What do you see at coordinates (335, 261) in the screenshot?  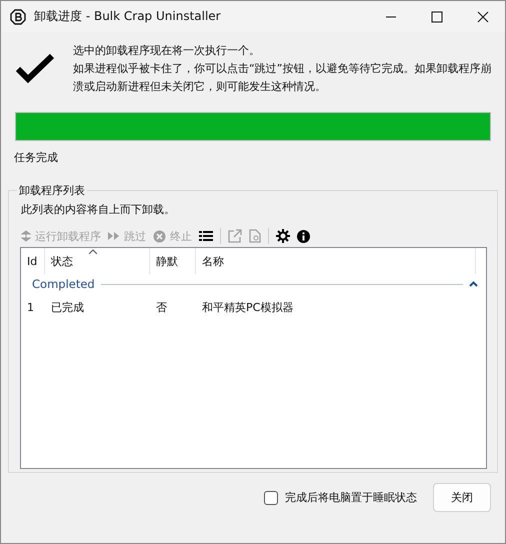 I see `column-header: 名称` at bounding box center [335, 261].